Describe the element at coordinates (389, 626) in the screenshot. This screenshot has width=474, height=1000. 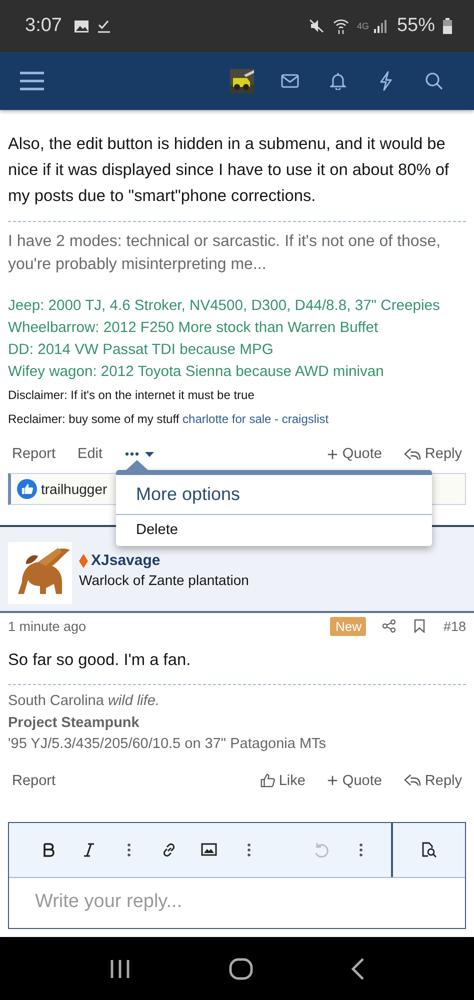
I see `share-icon` at that location.